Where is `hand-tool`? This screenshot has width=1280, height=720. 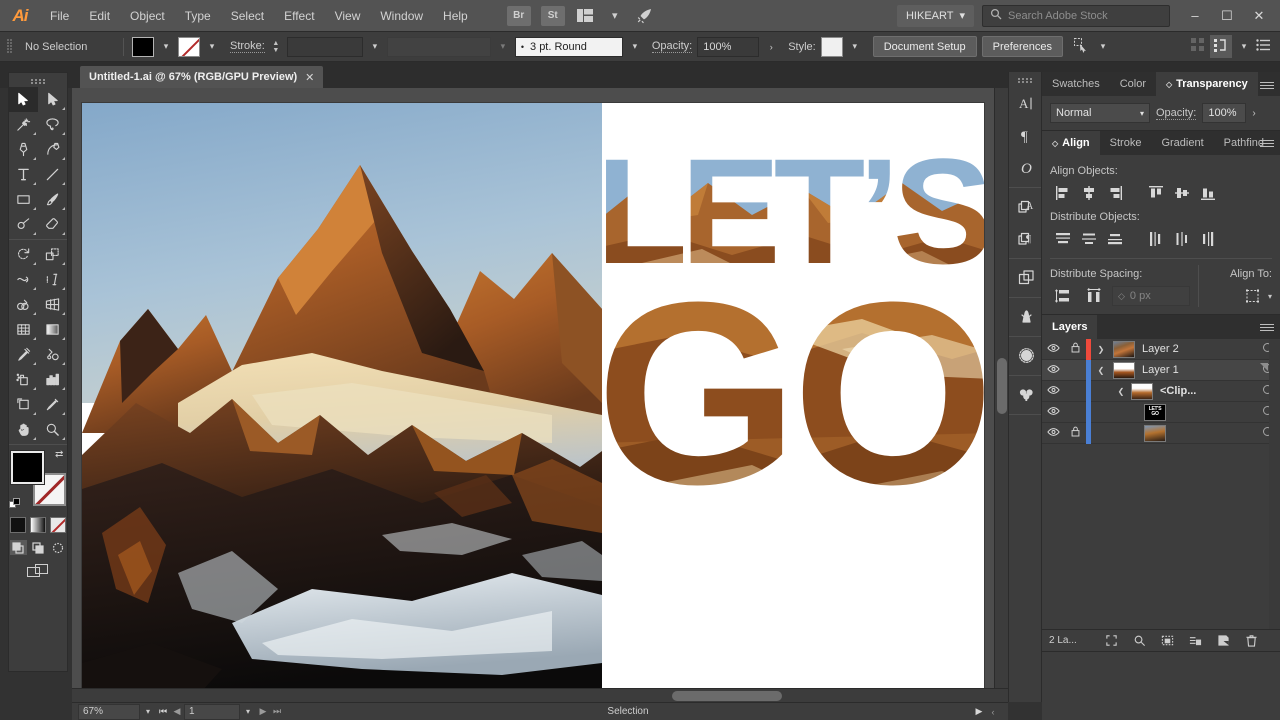 hand-tool is located at coordinates (23, 429).